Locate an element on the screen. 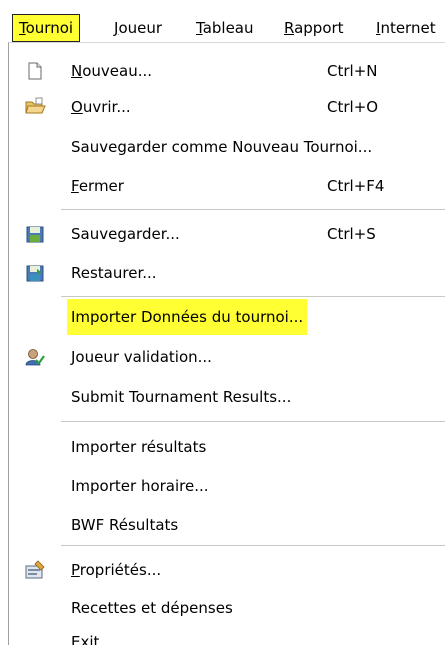  menu-item-import-results: Importer résultats is located at coordinates (227, 447).